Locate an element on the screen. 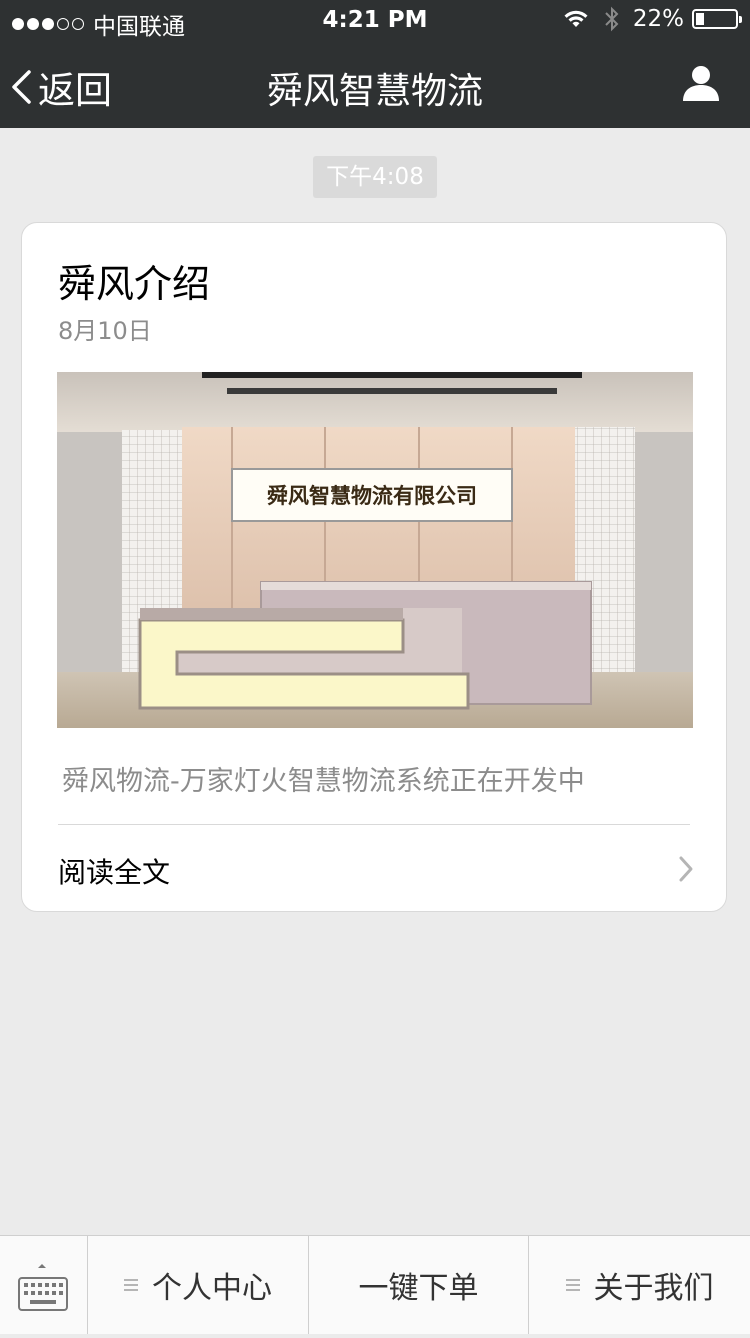 This screenshot has width=750, height=1338. menu-personal-center: 个人中心 is located at coordinates (198, 1285).